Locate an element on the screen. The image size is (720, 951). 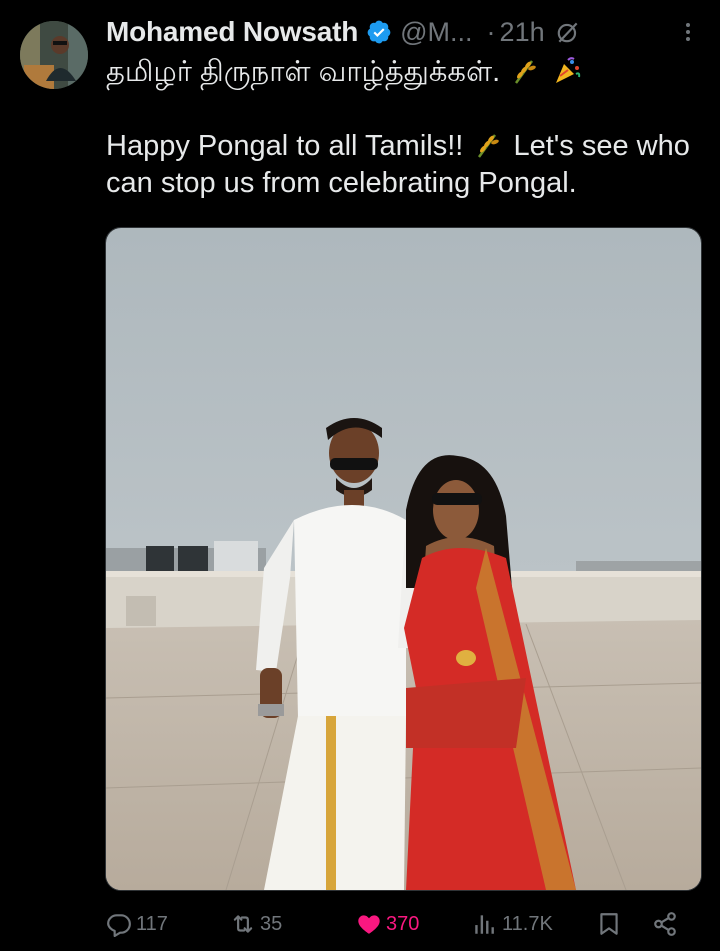
repost-icon is located at coordinates (243, 924).